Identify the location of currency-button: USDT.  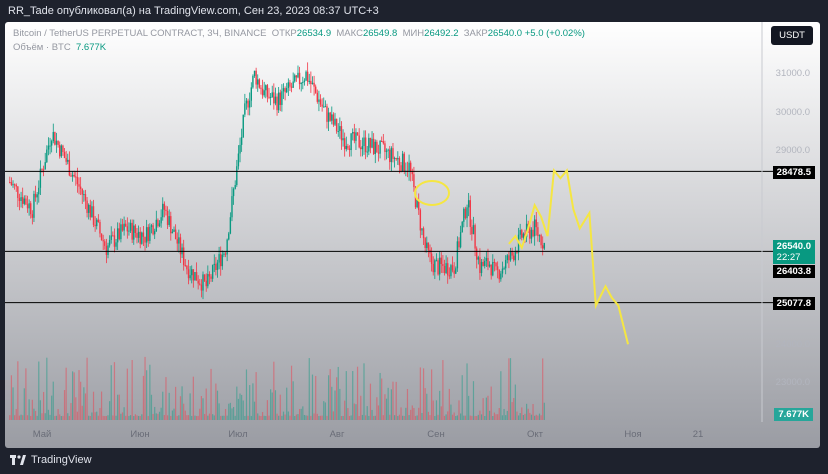
(792, 35).